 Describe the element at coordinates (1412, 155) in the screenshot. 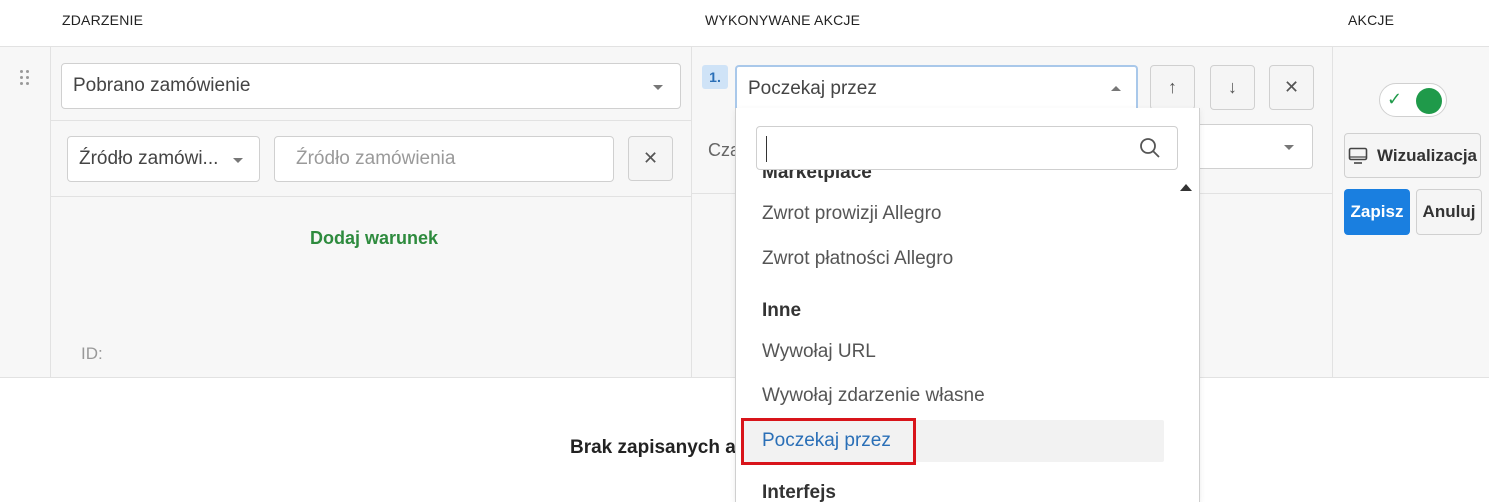

I see `visualize-button: Wizualizacja` at that location.